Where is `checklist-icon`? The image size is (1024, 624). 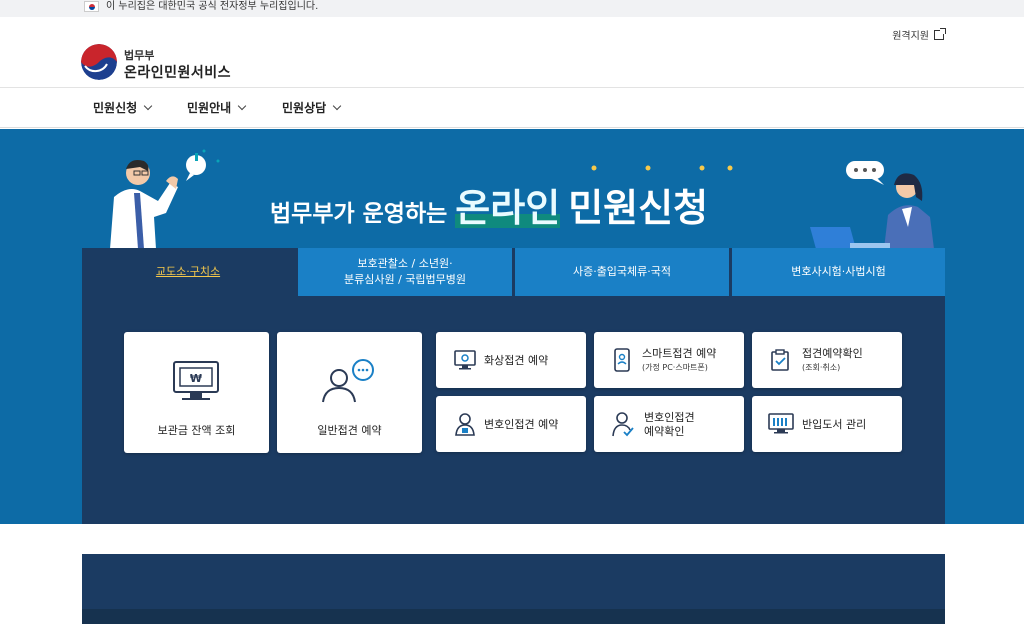 checklist-icon is located at coordinates (780, 360).